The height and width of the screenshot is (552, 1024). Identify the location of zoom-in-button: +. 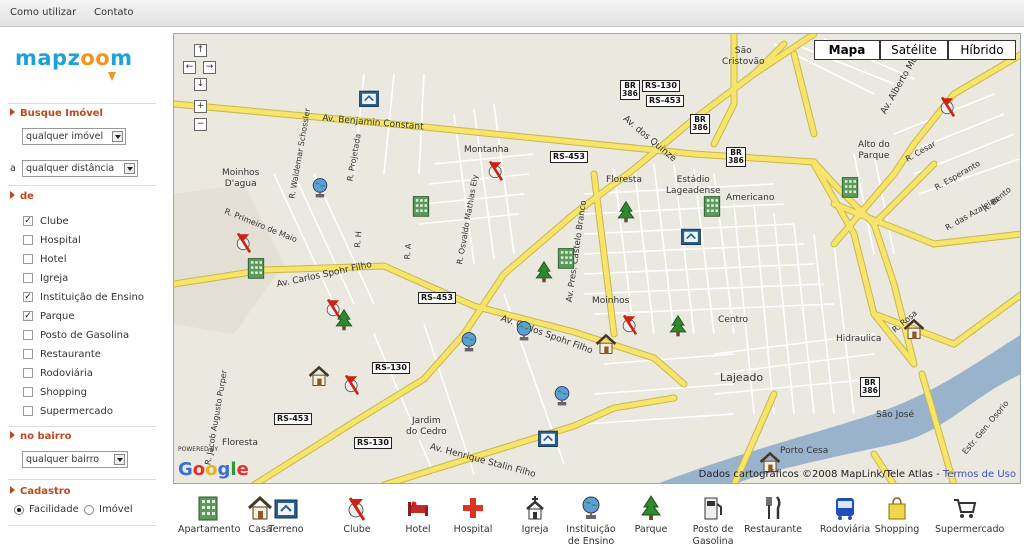
(200, 106).